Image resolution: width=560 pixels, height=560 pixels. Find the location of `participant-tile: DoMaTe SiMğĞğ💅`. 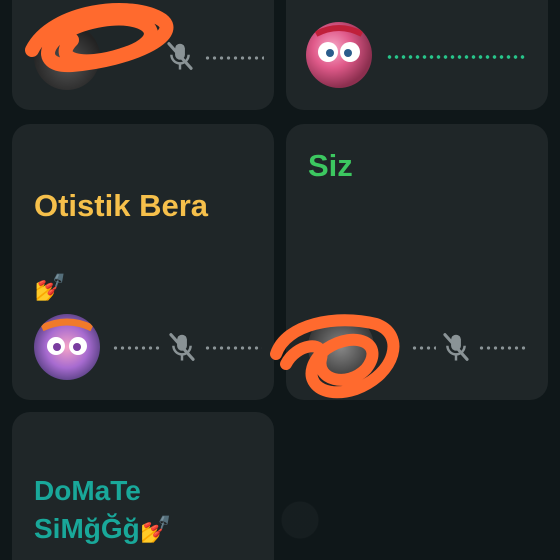

participant-tile: DoMaTe SiMğĞğ💅 is located at coordinates (143, 486).